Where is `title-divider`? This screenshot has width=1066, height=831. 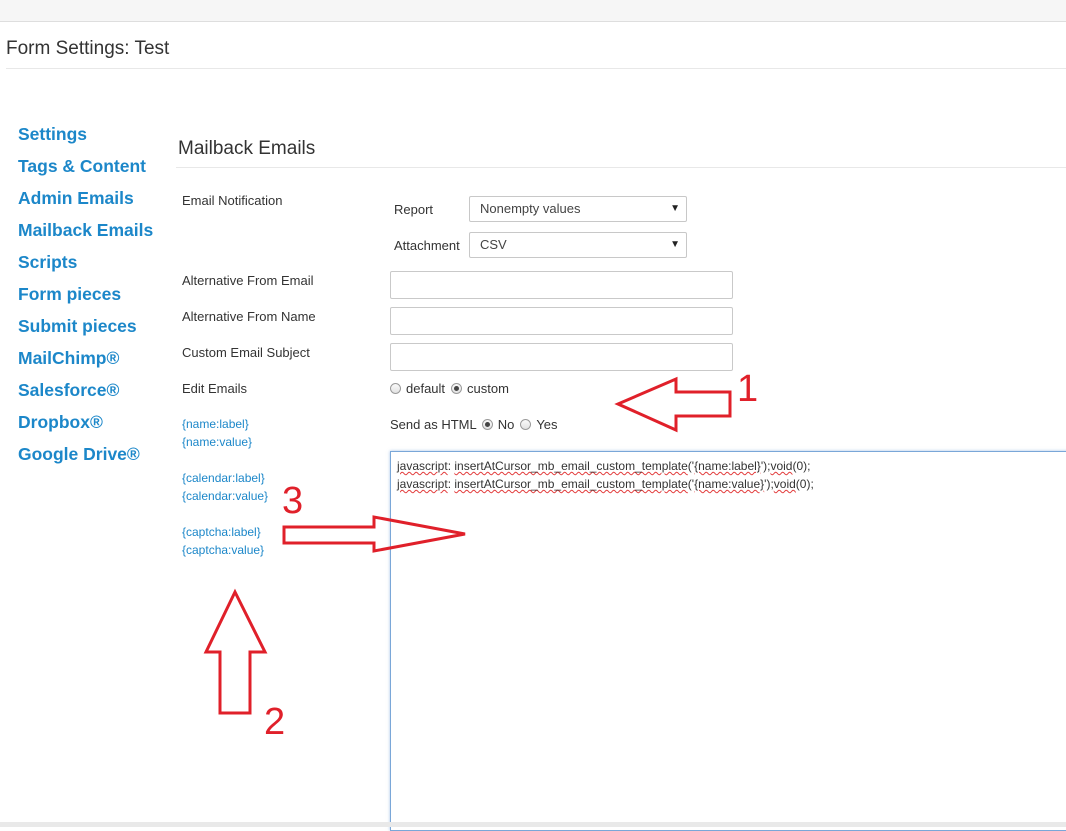
title-divider is located at coordinates (536, 68).